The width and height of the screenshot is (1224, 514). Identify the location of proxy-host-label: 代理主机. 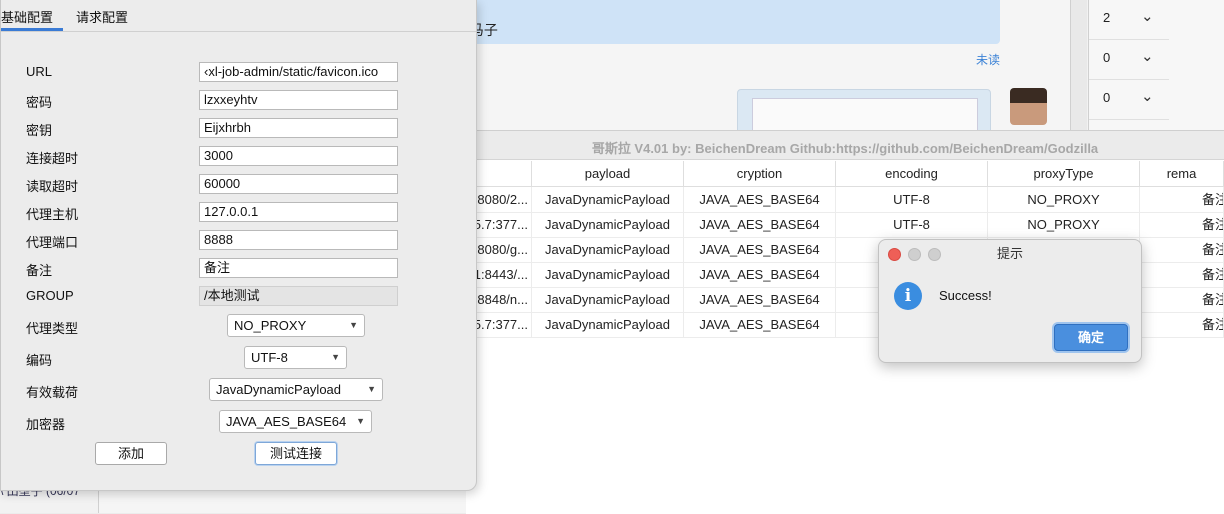
(52, 214).